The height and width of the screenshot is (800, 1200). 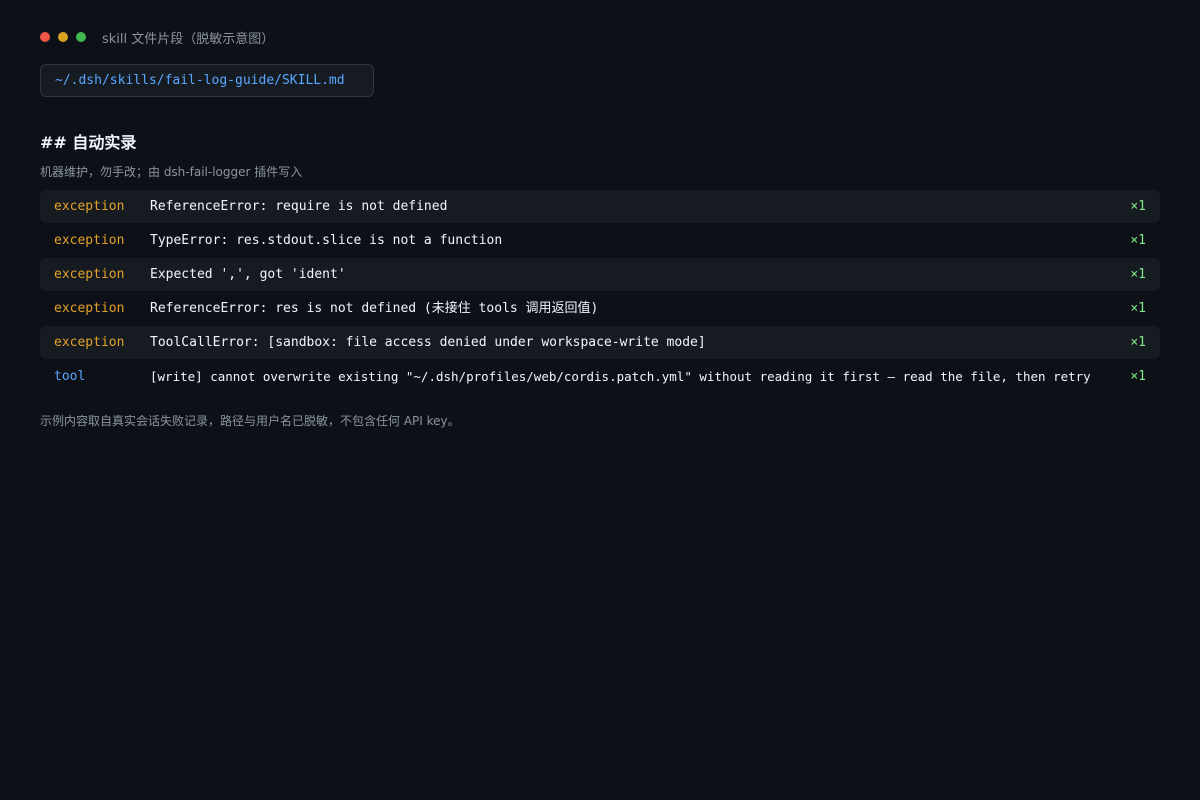 I want to click on log-entry-row: exception Expected ',', got 'ident' ×1, so click(x=600, y=274).